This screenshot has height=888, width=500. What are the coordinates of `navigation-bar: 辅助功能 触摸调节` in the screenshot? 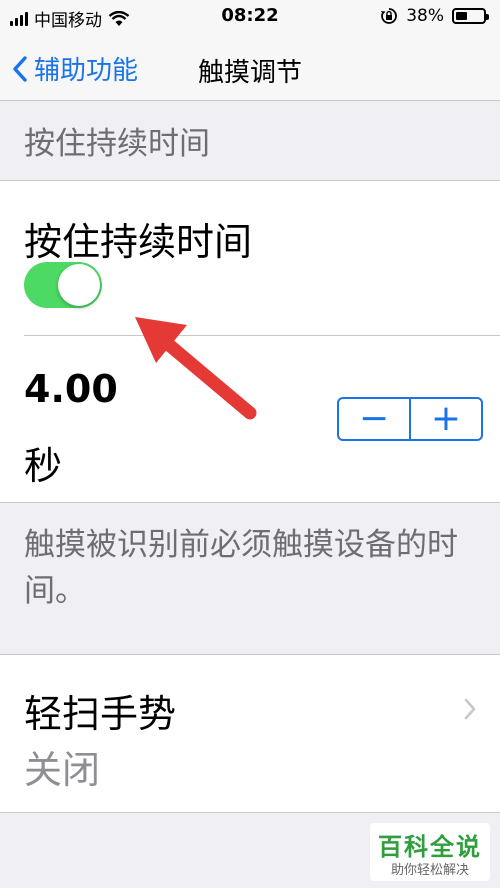 It's located at (250, 67).